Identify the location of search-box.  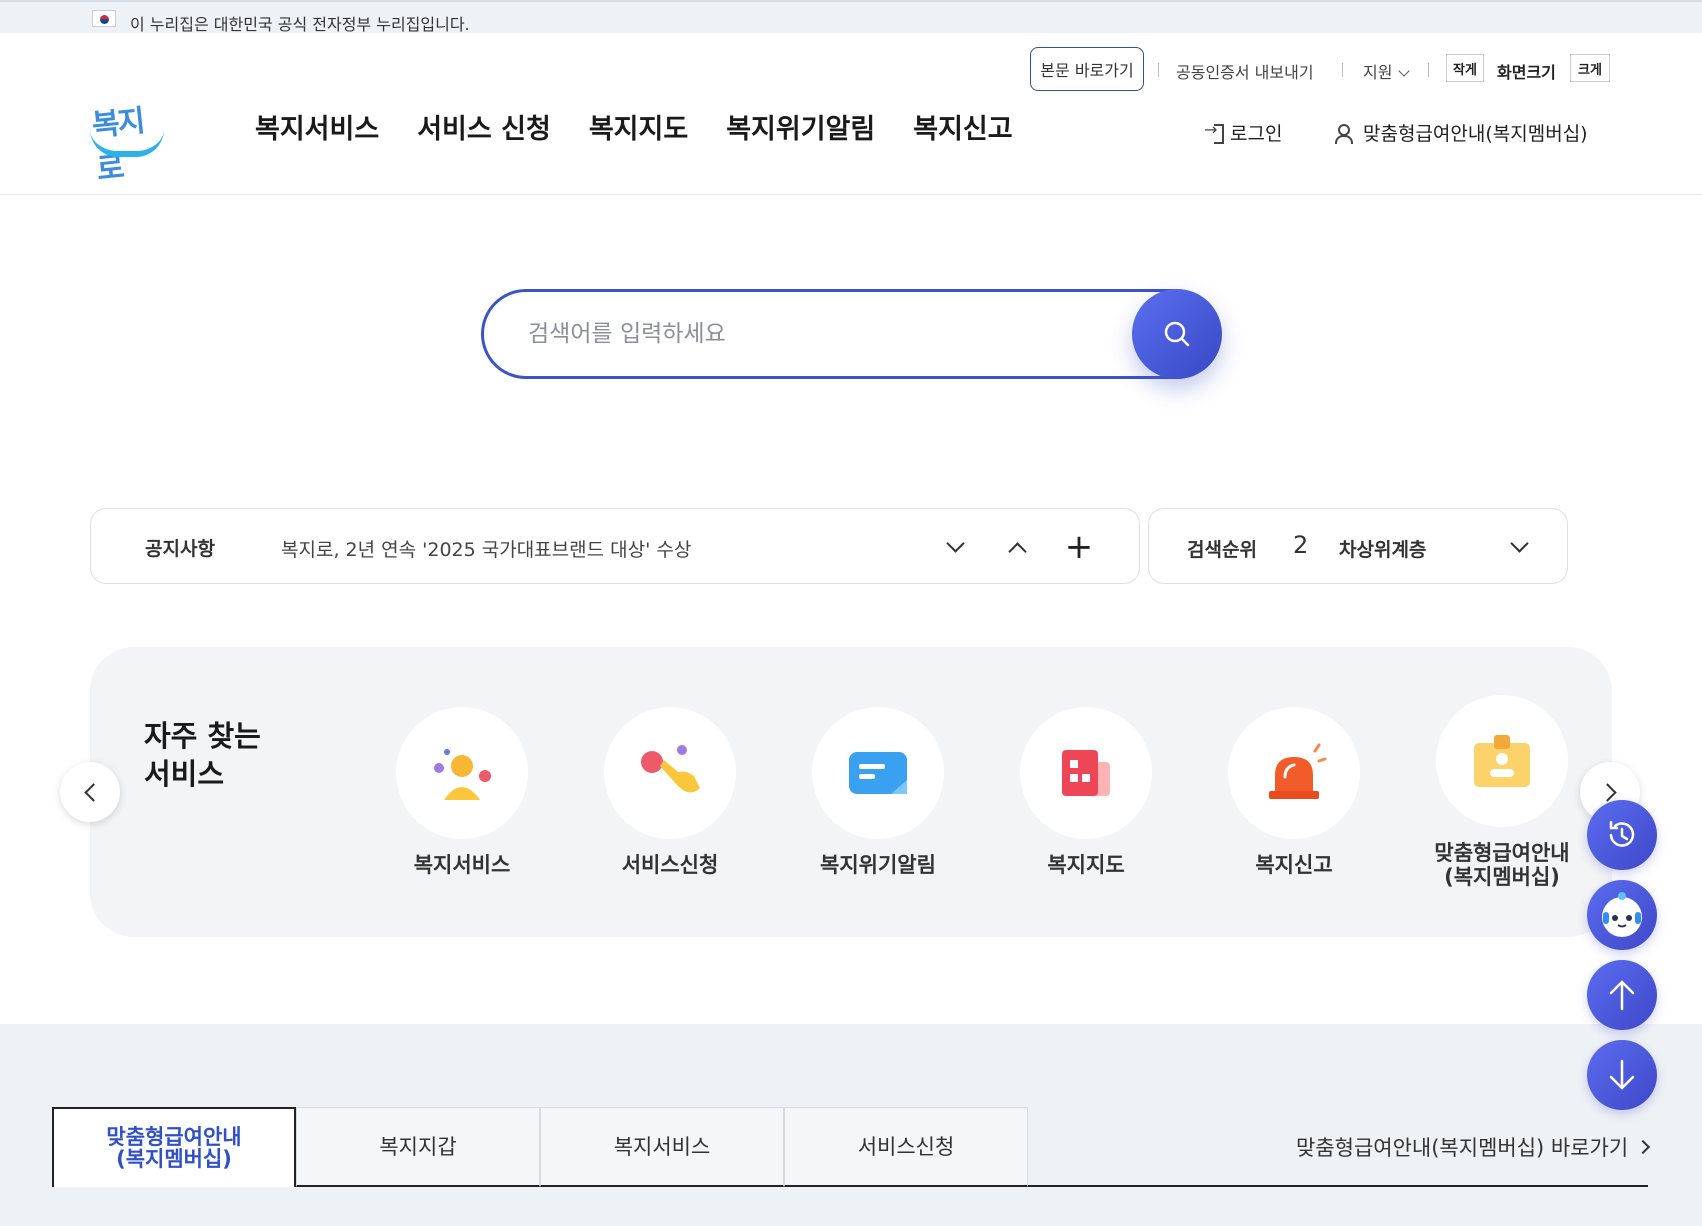
(851, 334).